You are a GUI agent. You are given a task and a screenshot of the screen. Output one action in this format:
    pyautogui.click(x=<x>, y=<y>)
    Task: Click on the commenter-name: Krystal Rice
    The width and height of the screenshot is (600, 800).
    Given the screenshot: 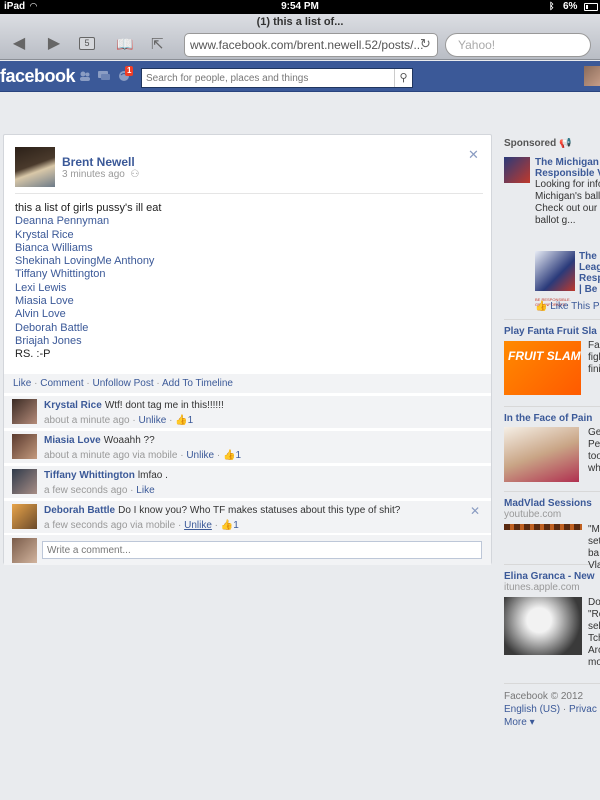 What is the action you would take?
    pyautogui.click(x=73, y=405)
    